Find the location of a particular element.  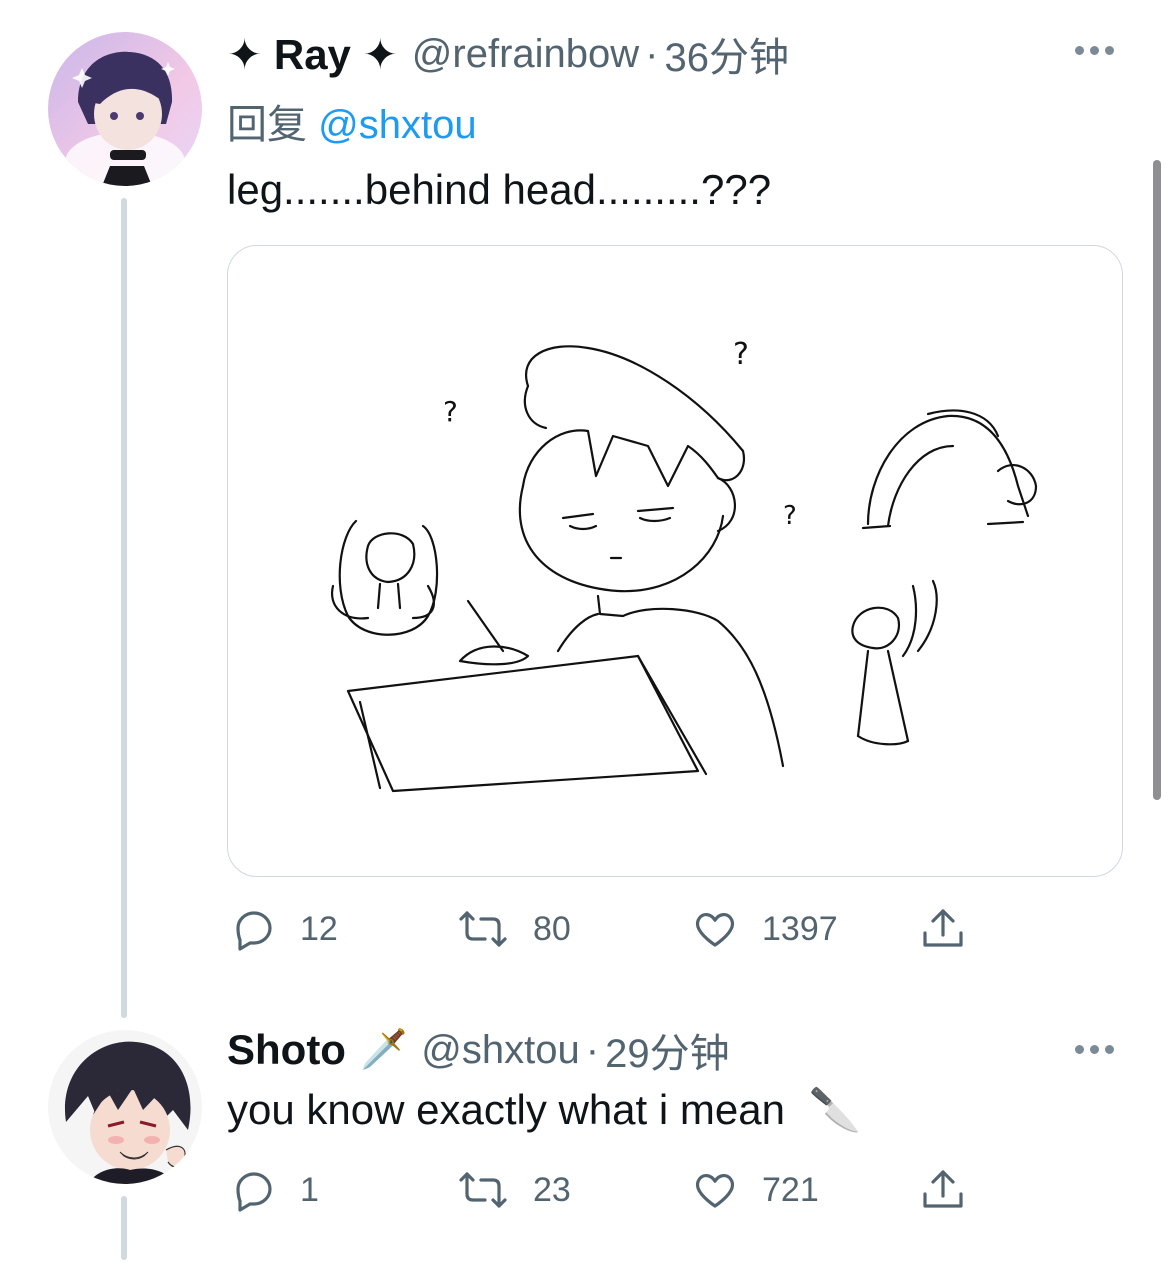

display-name: Shoto is located at coordinates (286, 1050).